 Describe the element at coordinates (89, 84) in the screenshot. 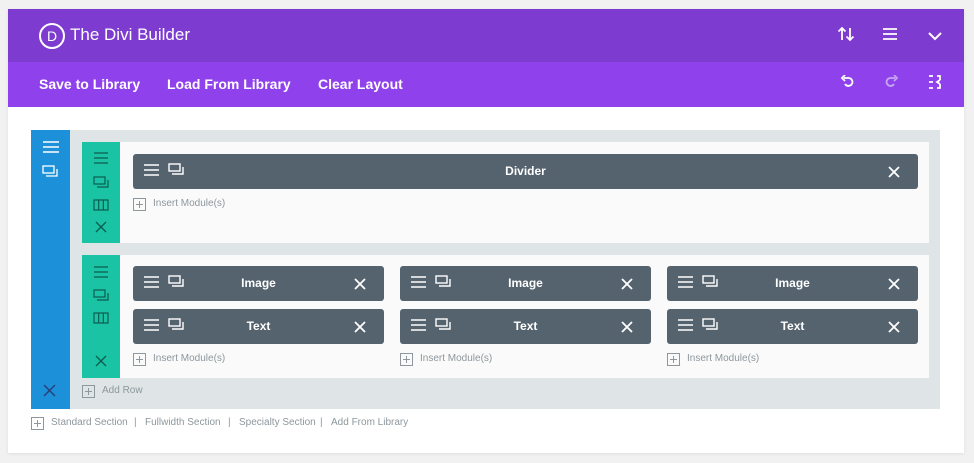

I see `save-to-library-button: Save to Library` at that location.